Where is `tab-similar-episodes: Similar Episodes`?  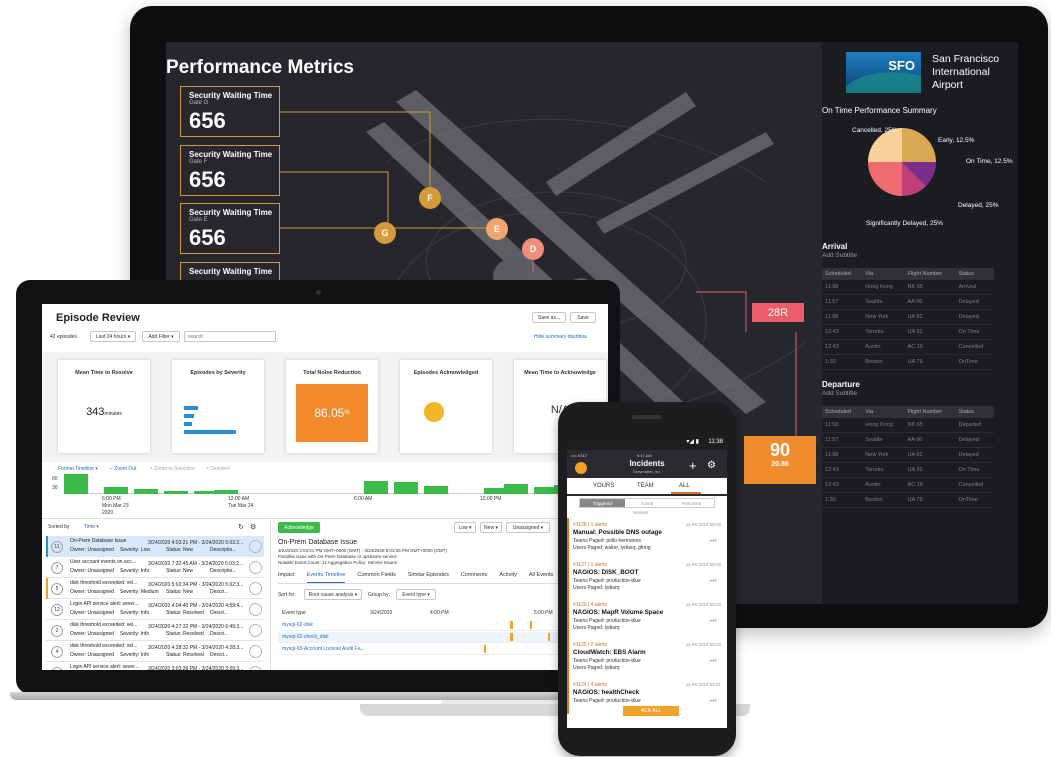 tab-similar-episodes: Similar Episodes is located at coordinates (428, 577).